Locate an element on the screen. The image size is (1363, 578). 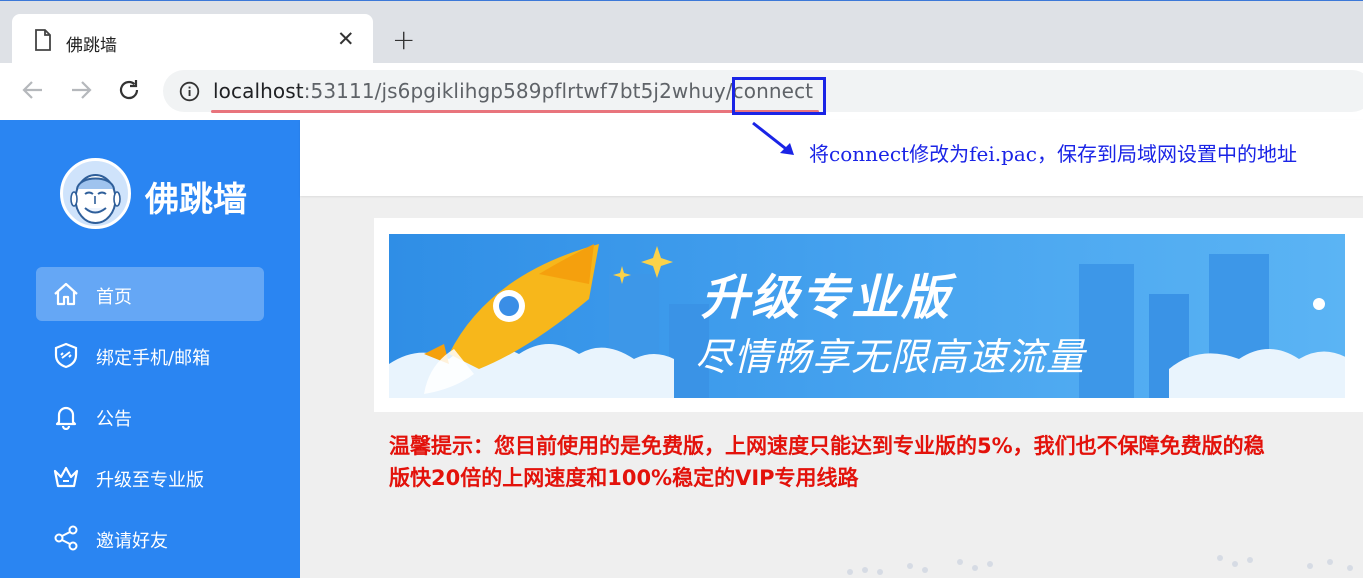
sidebar-item-label: 首页 is located at coordinates (114, 297).